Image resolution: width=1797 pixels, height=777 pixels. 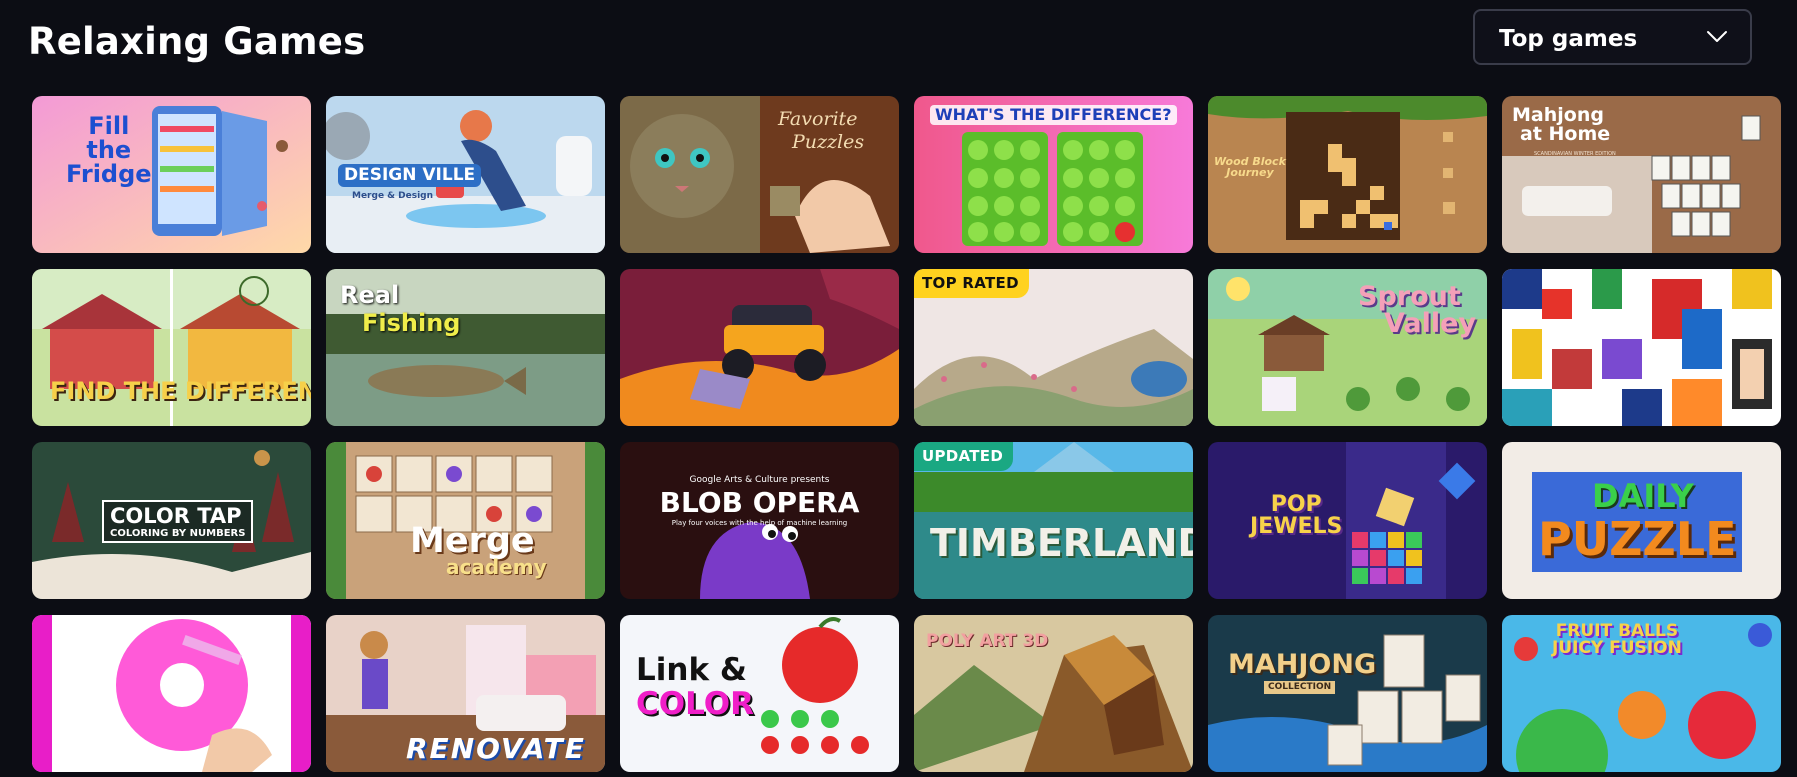 I want to click on game-card-color-tap: COLOR TAP COLORING BY NUMBERS, so click(x=171, y=520).